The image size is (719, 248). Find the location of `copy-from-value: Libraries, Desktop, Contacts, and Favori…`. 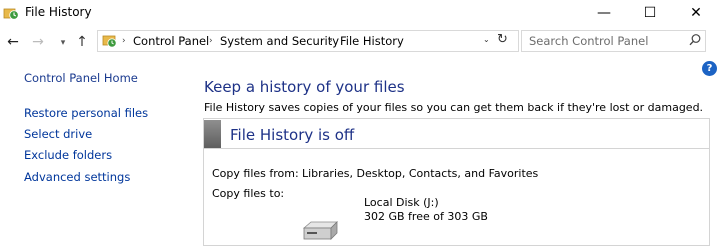

copy-from-value: Libraries, Desktop, Contacts, and Favori… is located at coordinates (420, 173).